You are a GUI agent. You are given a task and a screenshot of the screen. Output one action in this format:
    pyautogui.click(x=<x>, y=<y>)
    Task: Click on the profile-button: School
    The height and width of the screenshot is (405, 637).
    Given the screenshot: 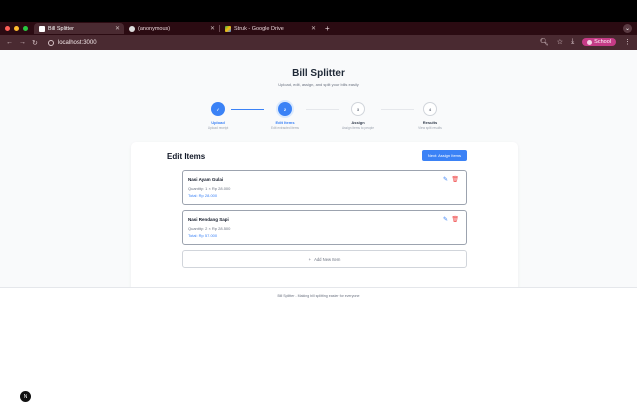 What is the action you would take?
    pyautogui.click(x=599, y=42)
    